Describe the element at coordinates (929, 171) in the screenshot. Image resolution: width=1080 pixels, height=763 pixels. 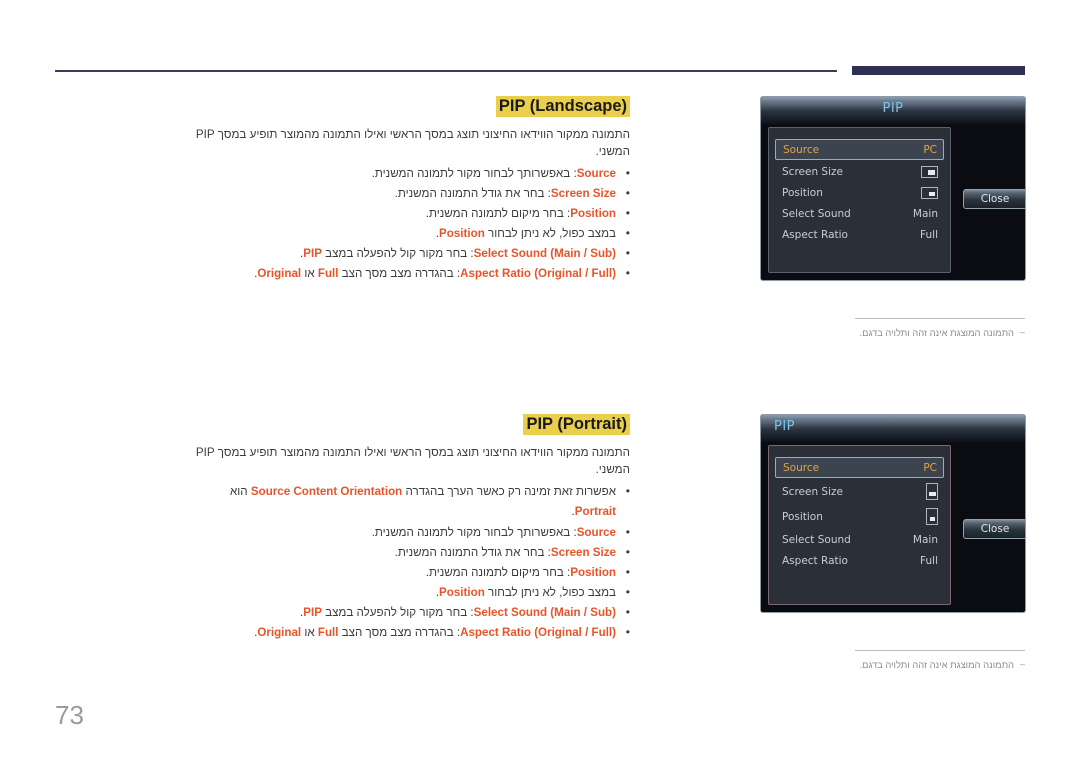
I see `screen-size-landscape-icon` at that location.